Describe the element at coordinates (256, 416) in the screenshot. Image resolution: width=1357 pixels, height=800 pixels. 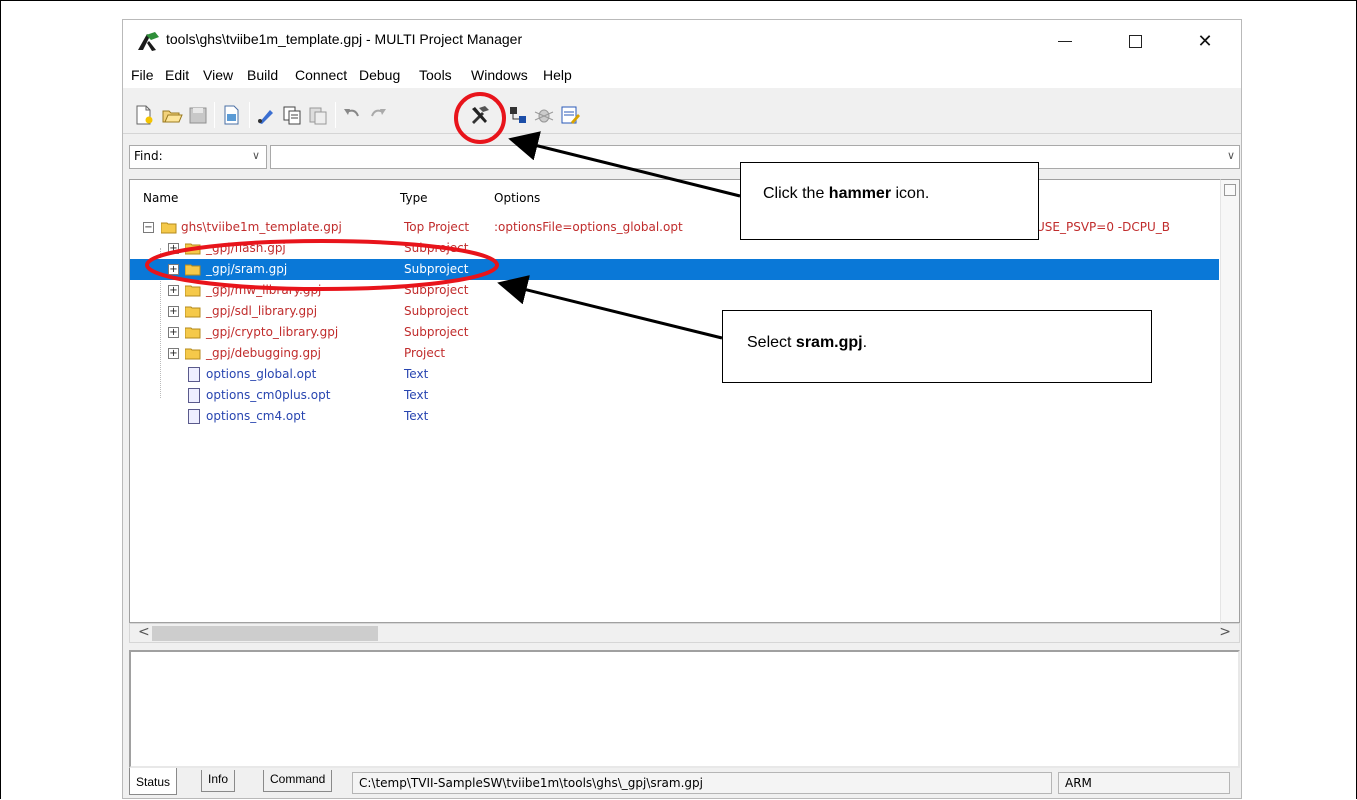
I see `tree-item-name: options_cm4.opt` at that location.